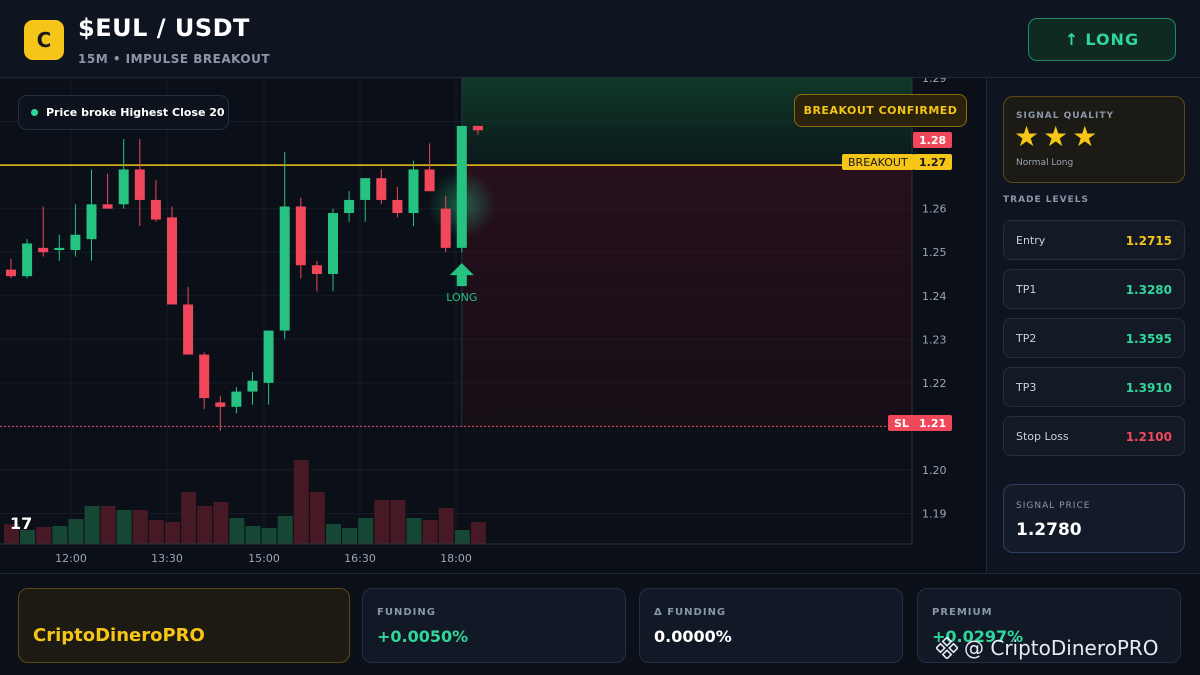  What do you see at coordinates (34, 112) in the screenshot?
I see `status-dot-icon` at bounding box center [34, 112].